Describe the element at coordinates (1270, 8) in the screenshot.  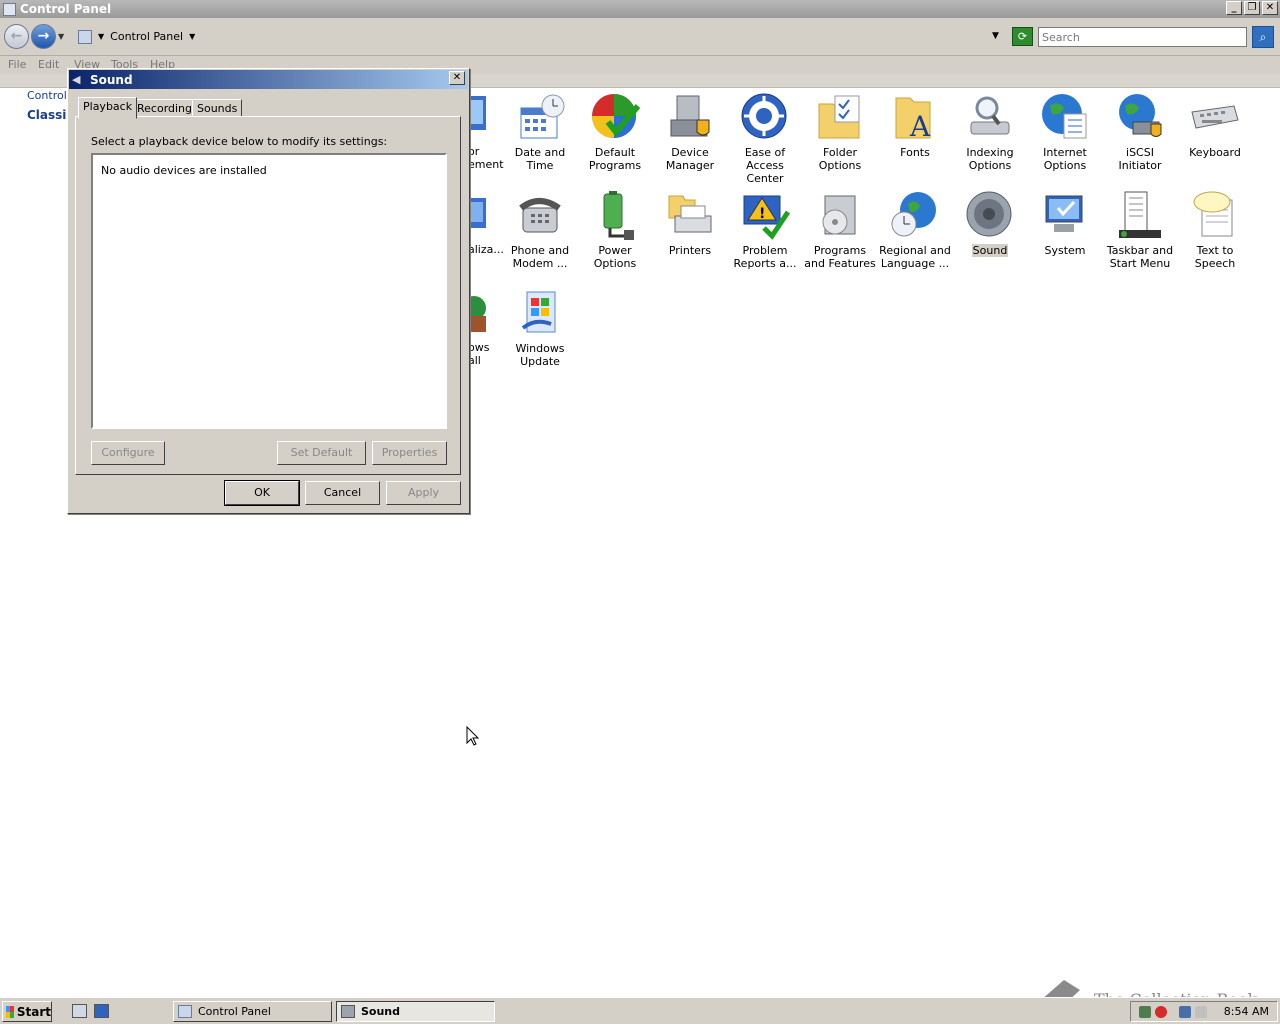
I see `close-button: ✕` at that location.